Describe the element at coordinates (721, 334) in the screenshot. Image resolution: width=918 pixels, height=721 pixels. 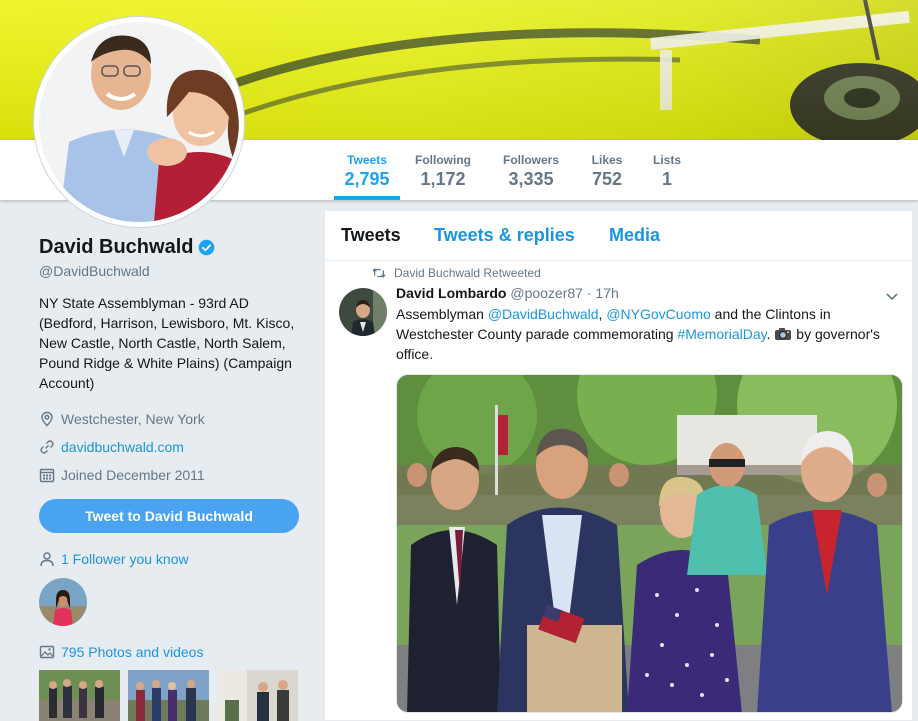
I see `hashtag-link: #MemorialDay` at that location.